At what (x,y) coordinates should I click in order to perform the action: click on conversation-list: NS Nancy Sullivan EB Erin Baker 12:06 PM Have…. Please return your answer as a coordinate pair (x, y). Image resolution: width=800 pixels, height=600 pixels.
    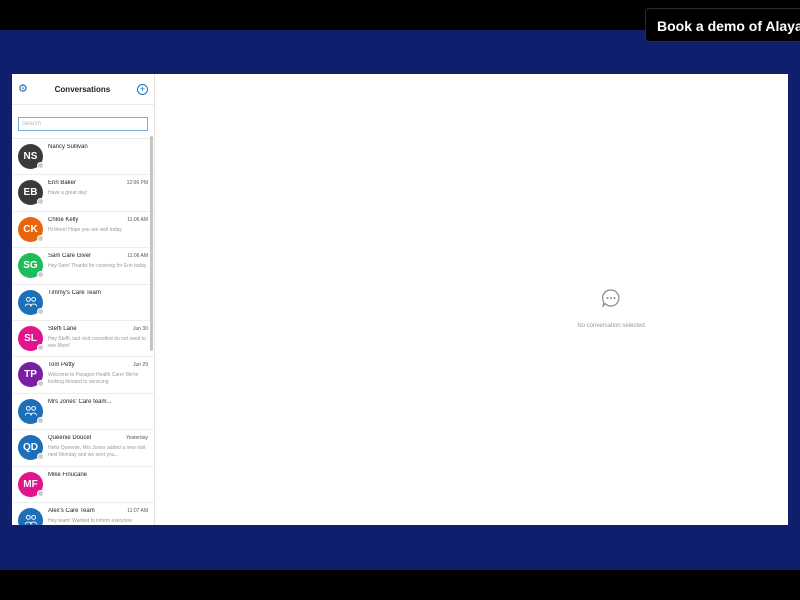
    Looking at the image, I should click on (83, 332).